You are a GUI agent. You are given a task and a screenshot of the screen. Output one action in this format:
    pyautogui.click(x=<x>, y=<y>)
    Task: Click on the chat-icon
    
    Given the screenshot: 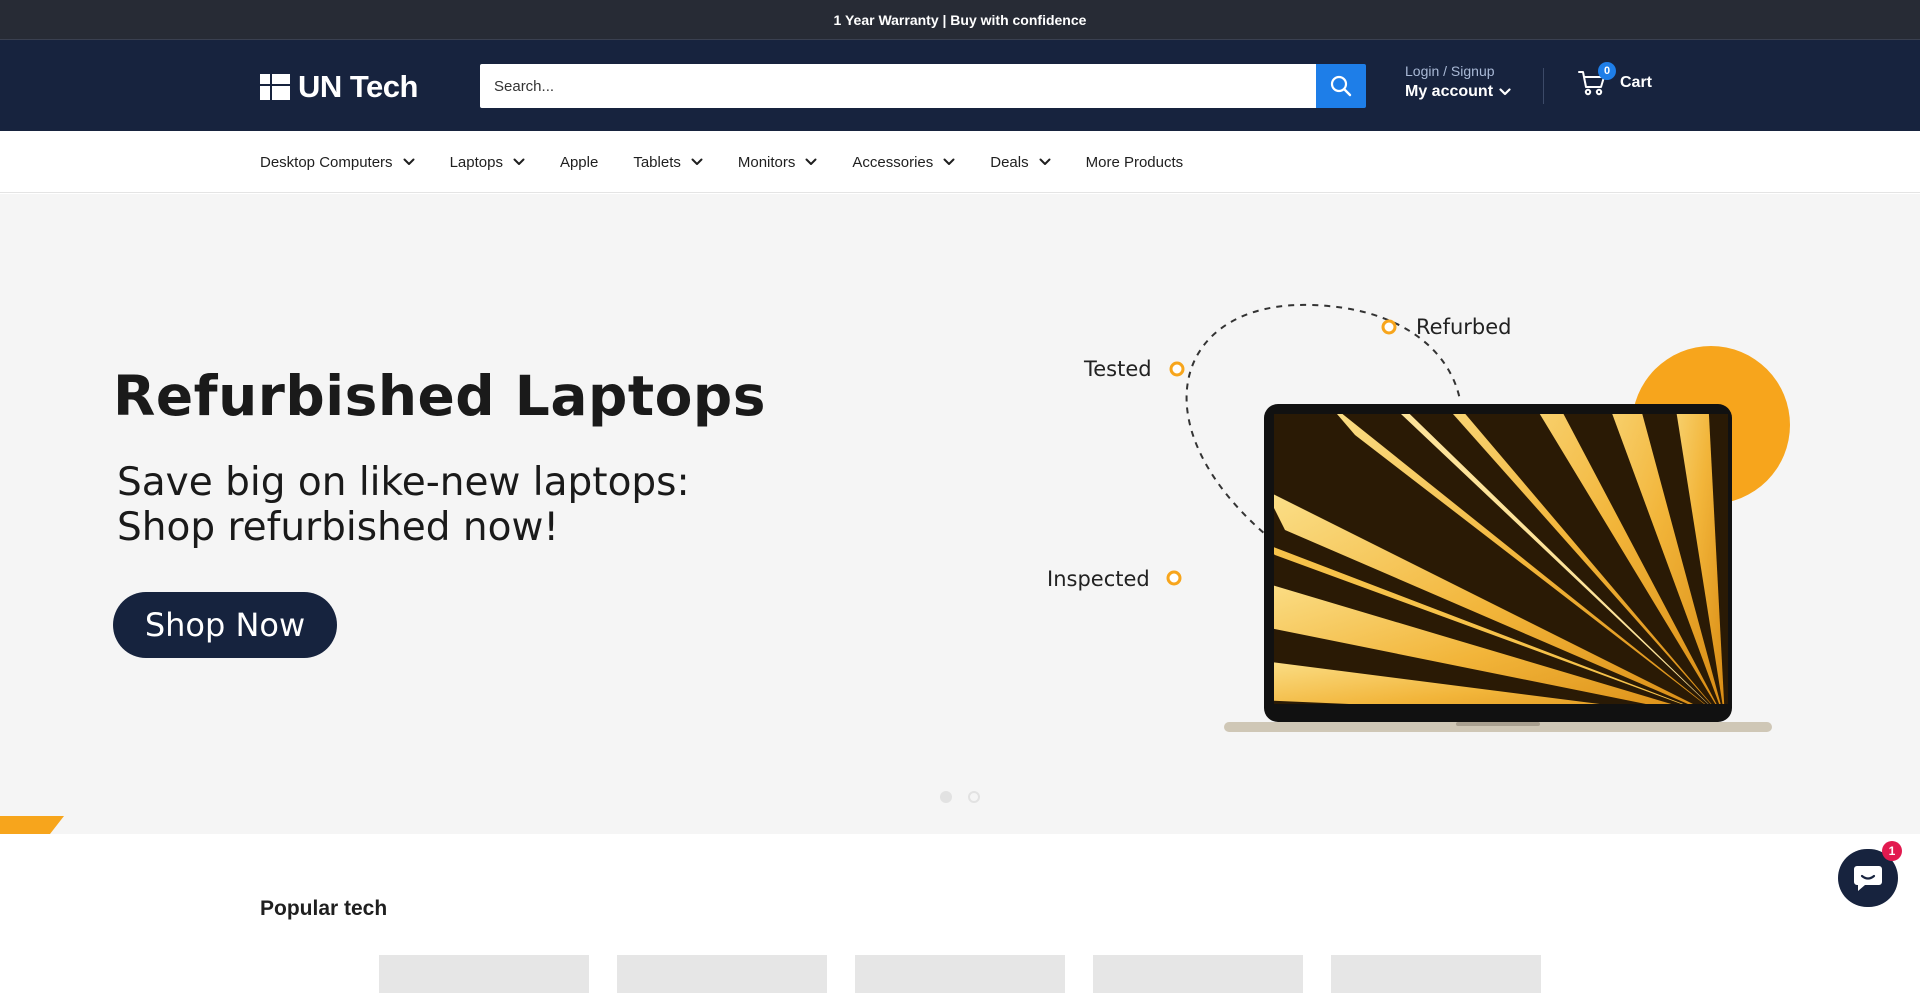 What is the action you would take?
    pyautogui.click(x=1868, y=878)
    